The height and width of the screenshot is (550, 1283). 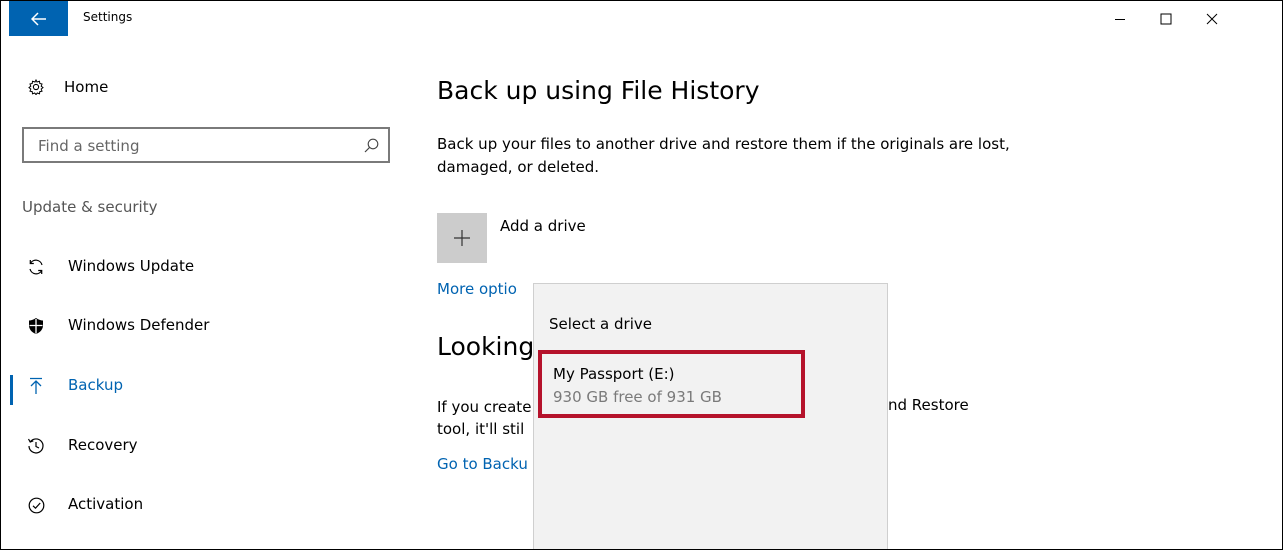 What do you see at coordinates (928, 405) in the screenshot?
I see `legacy-text-tail: nd Restore` at bounding box center [928, 405].